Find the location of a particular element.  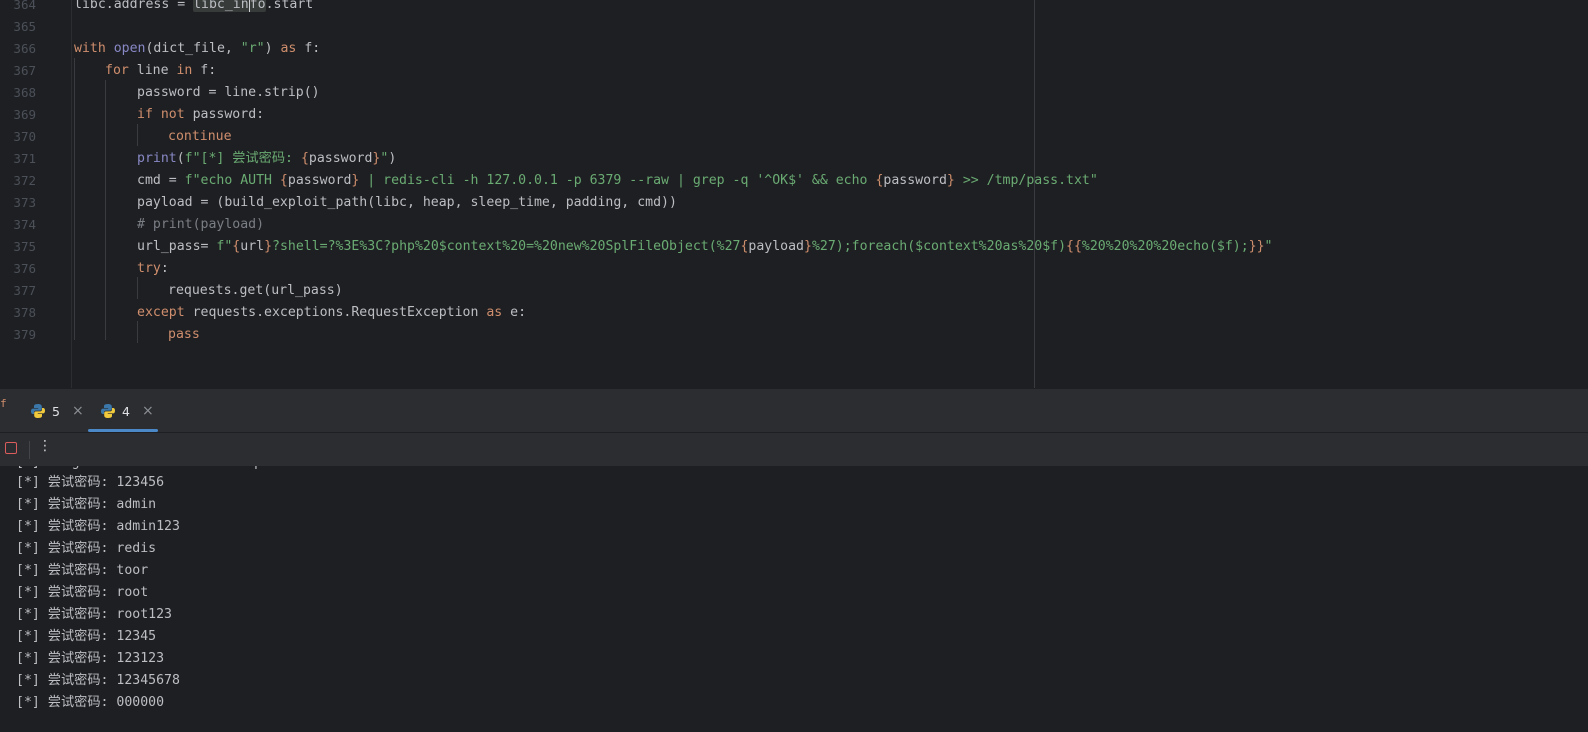

console-line: [*] 尝试密码: toor is located at coordinates (82, 570).